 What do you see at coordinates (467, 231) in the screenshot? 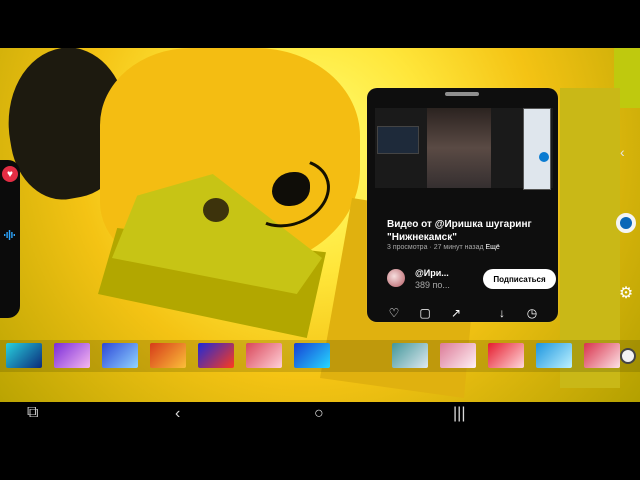
I see `video-title: Видео от @Иришка шугаринг "Нижнекамск"` at bounding box center [467, 231].